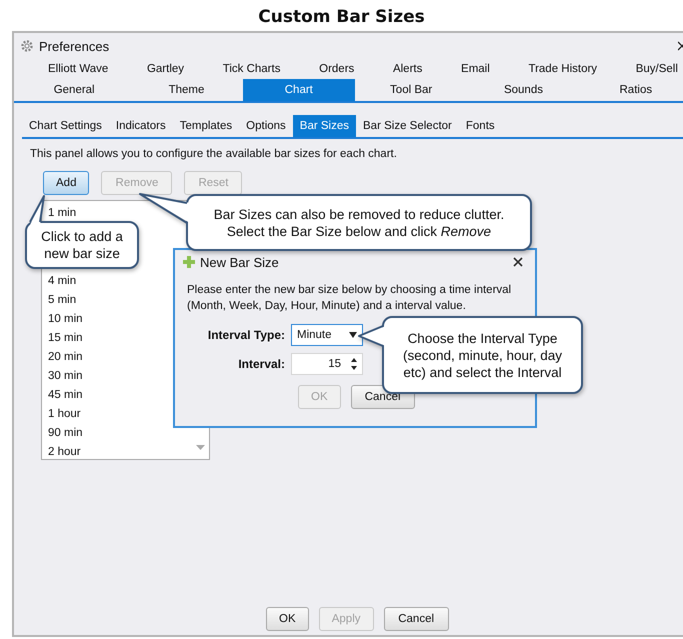 Image resolution: width=683 pixels, height=639 pixels. Describe the element at coordinates (407, 126) in the screenshot. I see `subtab: Bar Size Selector` at that location.